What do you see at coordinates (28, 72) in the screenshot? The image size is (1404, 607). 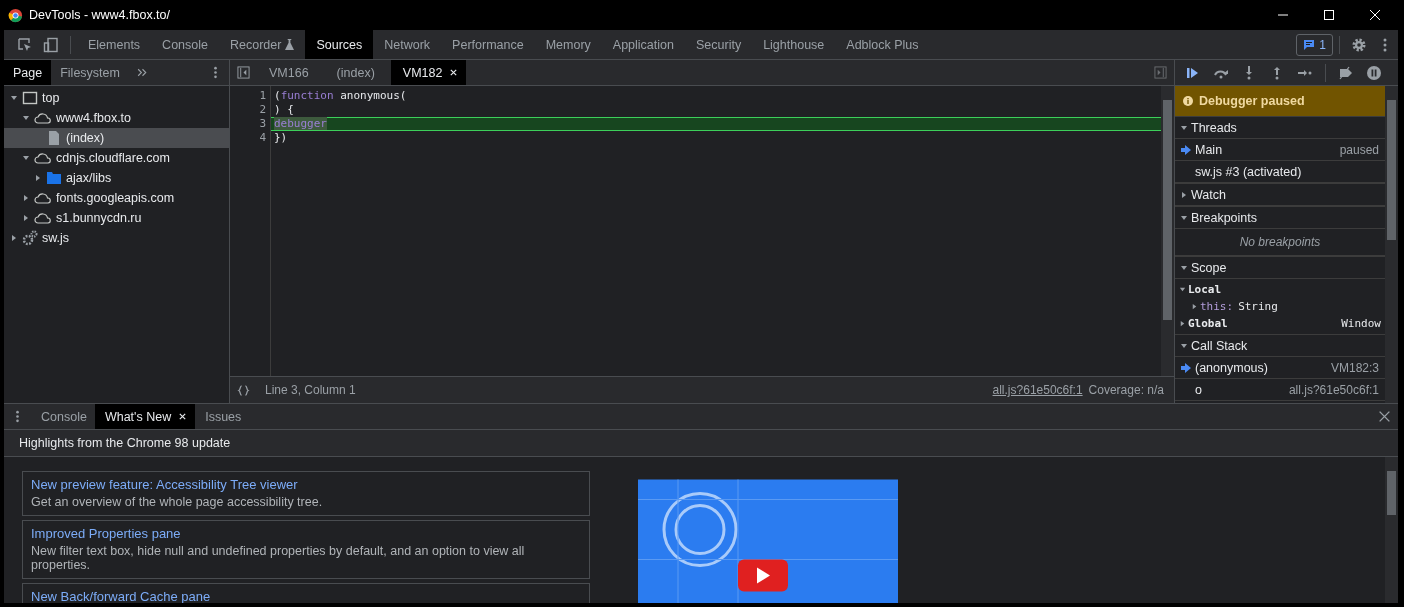 I see `navigator-tab: Page` at bounding box center [28, 72].